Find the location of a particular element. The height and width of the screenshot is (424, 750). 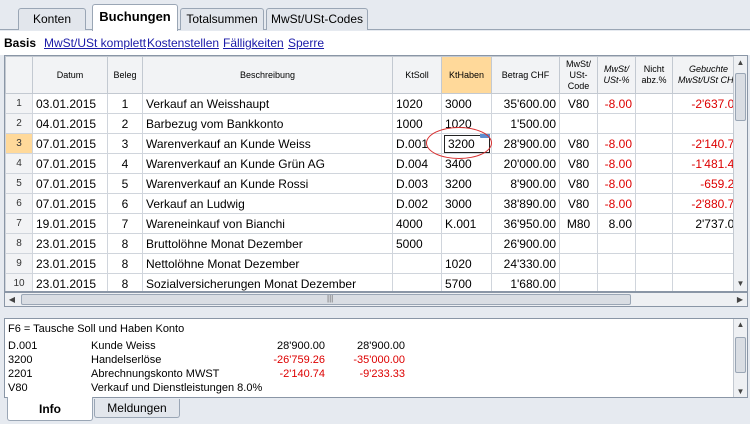

grid-vertical-scrollbar: ▲ ▼ is located at coordinates (740, 173).